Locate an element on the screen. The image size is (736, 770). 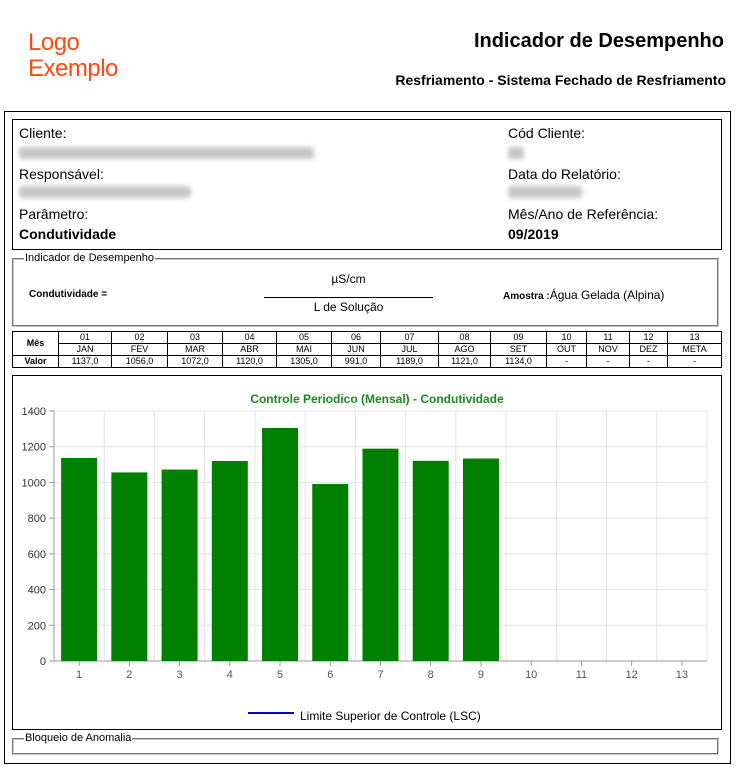
y-tick-label: 600 is located at coordinates (37, 555).